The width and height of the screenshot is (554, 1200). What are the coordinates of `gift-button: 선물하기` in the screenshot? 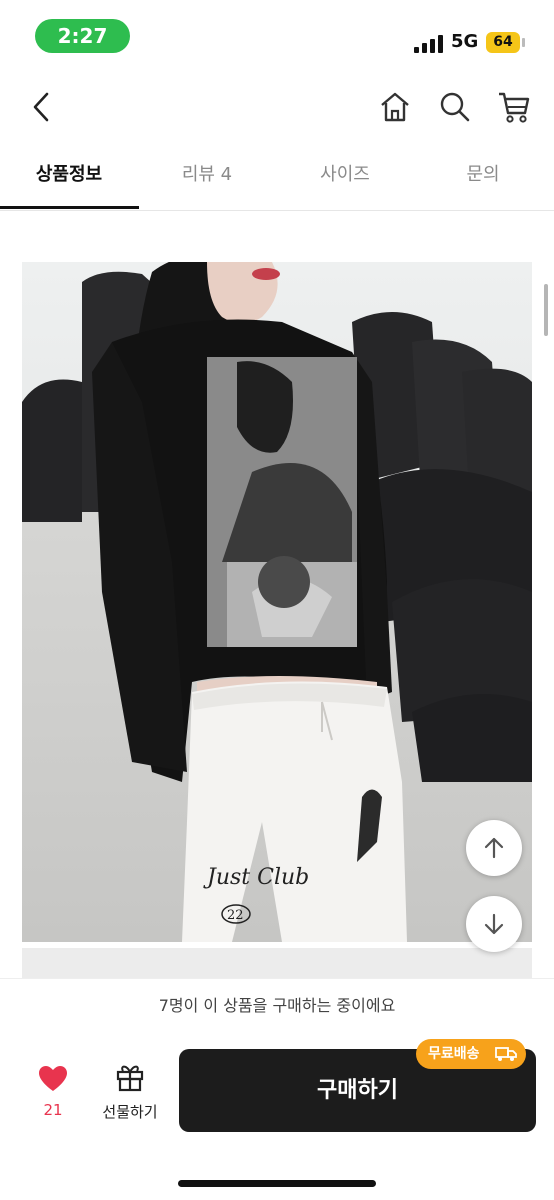 It's located at (130, 1091).